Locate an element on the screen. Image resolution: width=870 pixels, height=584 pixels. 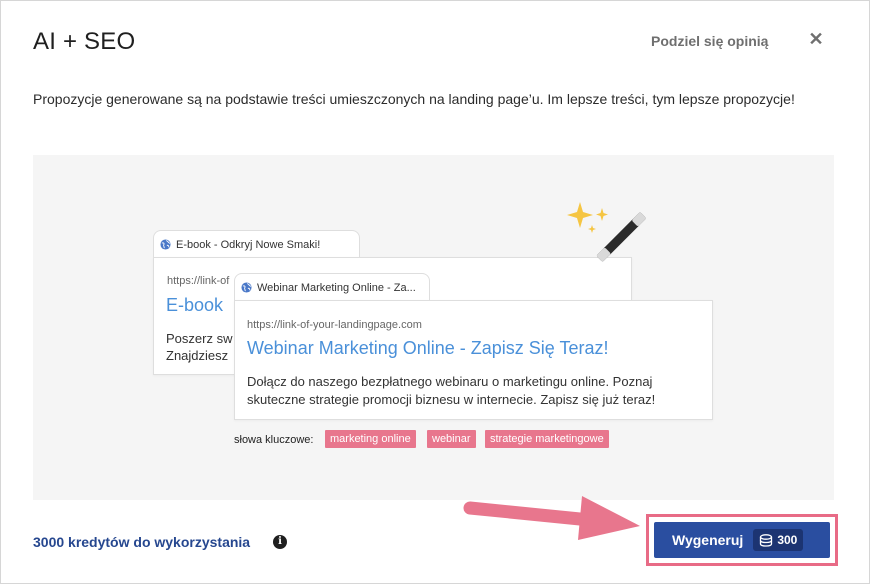
front-card-url: https://link-of-your-landingpage.com is located at coordinates (334, 325).